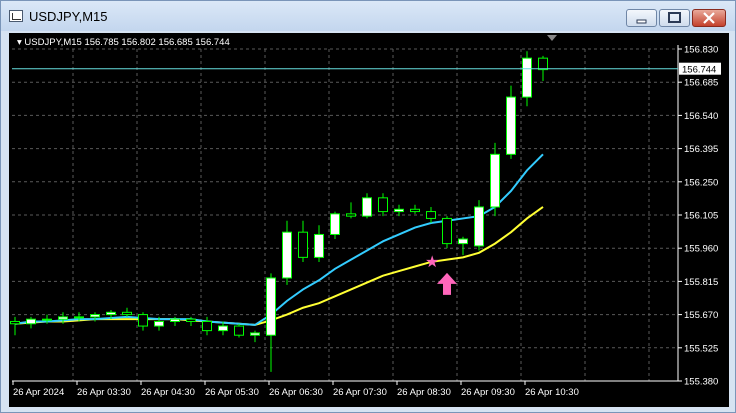 The image size is (736, 413). I want to click on x-tick-label: 26 Apr 06:30, so click(296, 392).